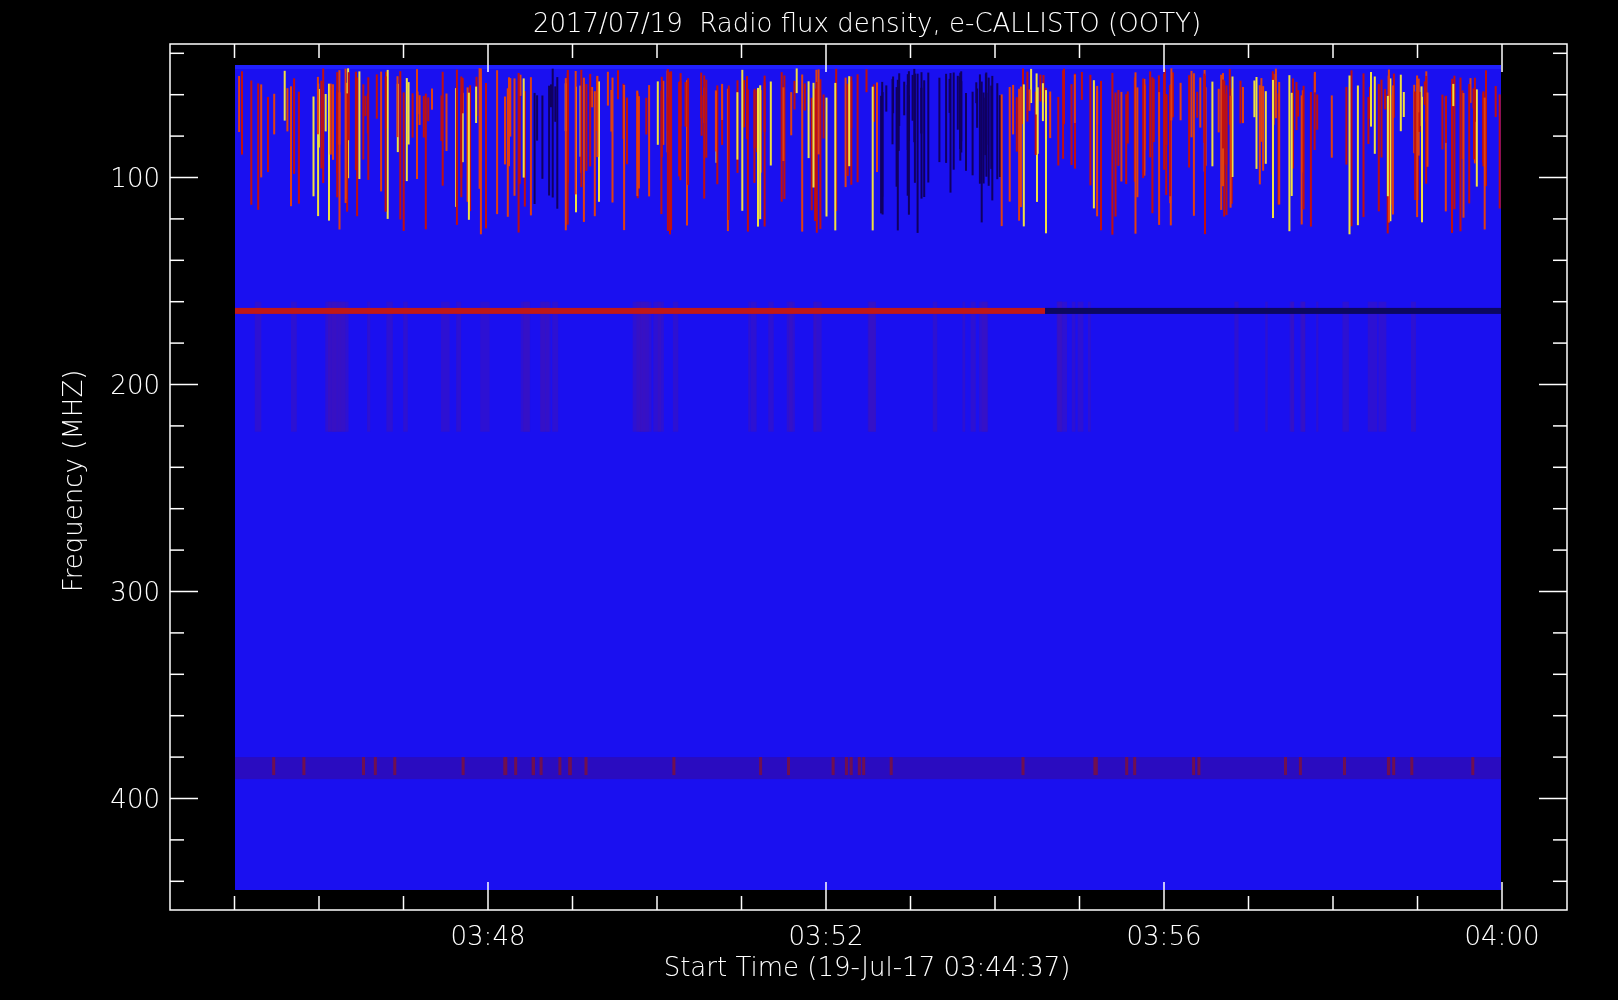 The height and width of the screenshot is (1000, 1618). What do you see at coordinates (135, 384) in the screenshot?
I see `y-tick-label: 200` at bounding box center [135, 384].